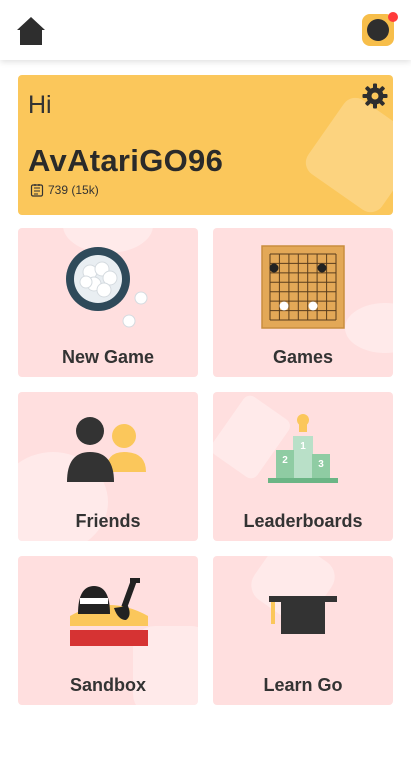  I want to click on tile-label: New Game, so click(108, 357).